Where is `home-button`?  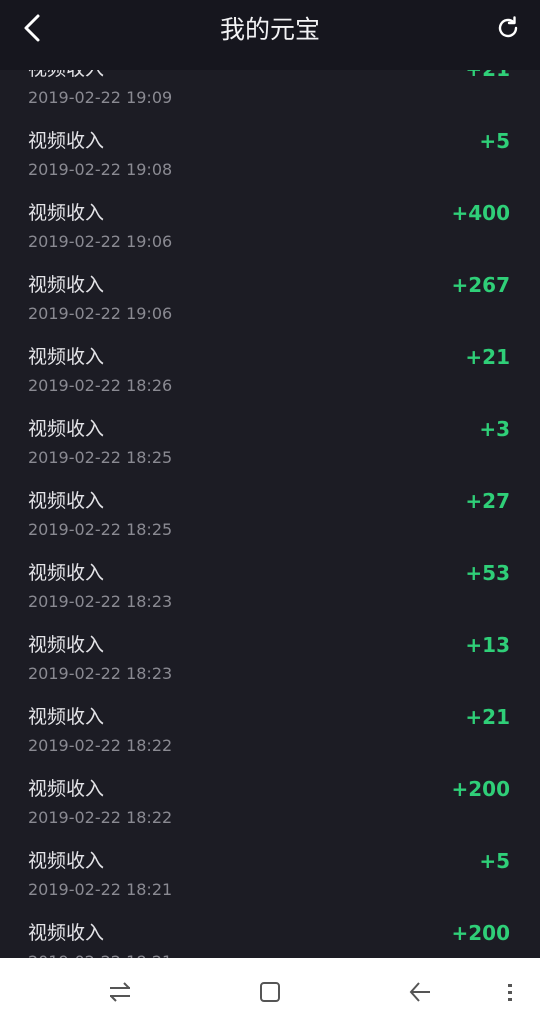 home-button is located at coordinates (270, 994).